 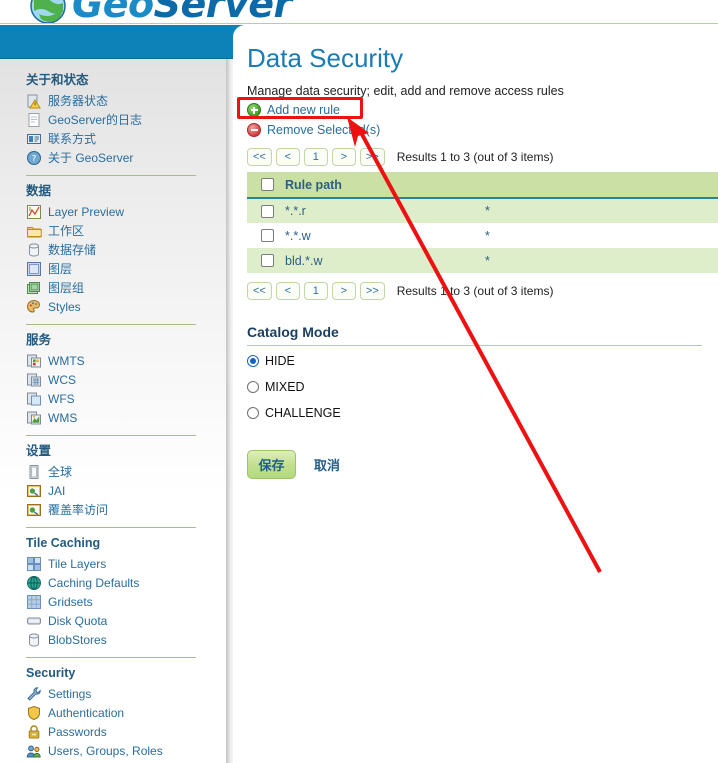 I want to click on cell-rule-path: *.*.r, so click(x=385, y=210).